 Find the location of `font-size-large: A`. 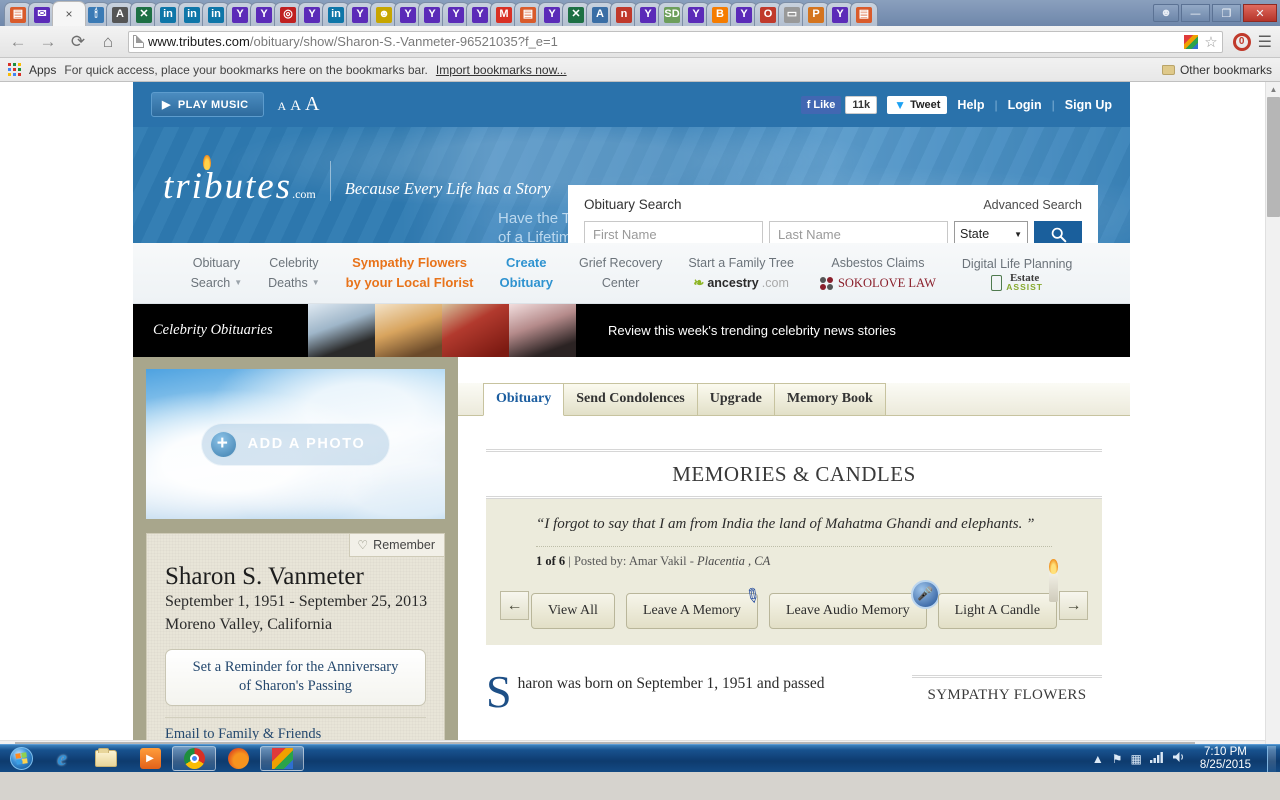

font-size-large: A is located at coordinates (312, 104).